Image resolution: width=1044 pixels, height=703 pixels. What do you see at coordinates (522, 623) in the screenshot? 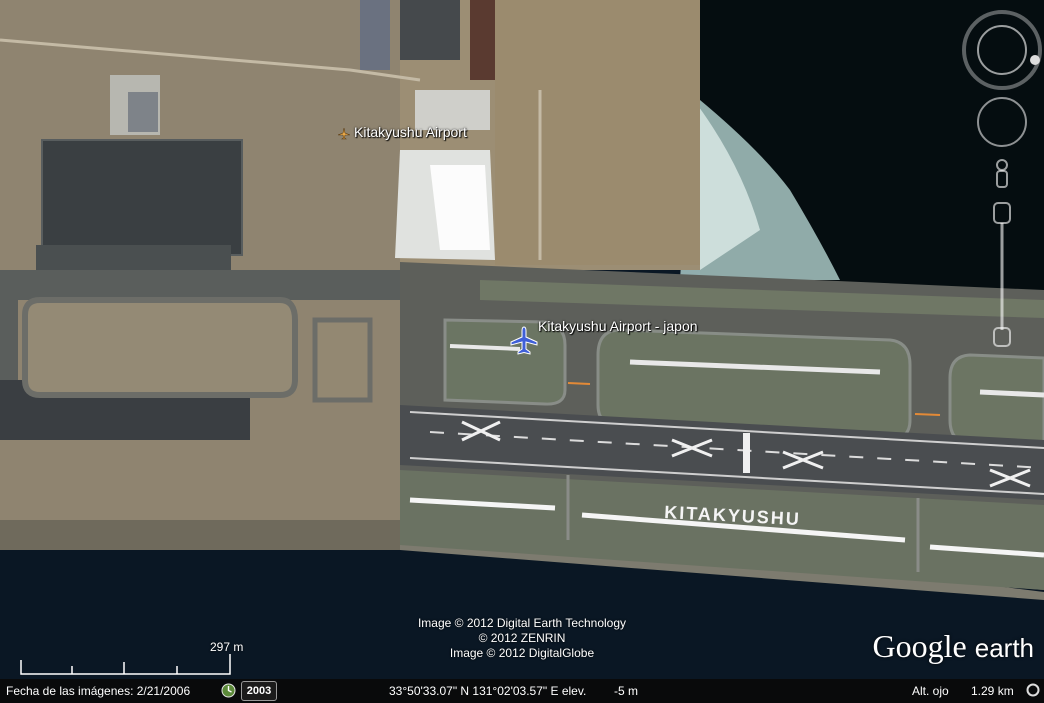
I see `credit-line: Image © 2012 Digital Earth Technology` at bounding box center [522, 623].